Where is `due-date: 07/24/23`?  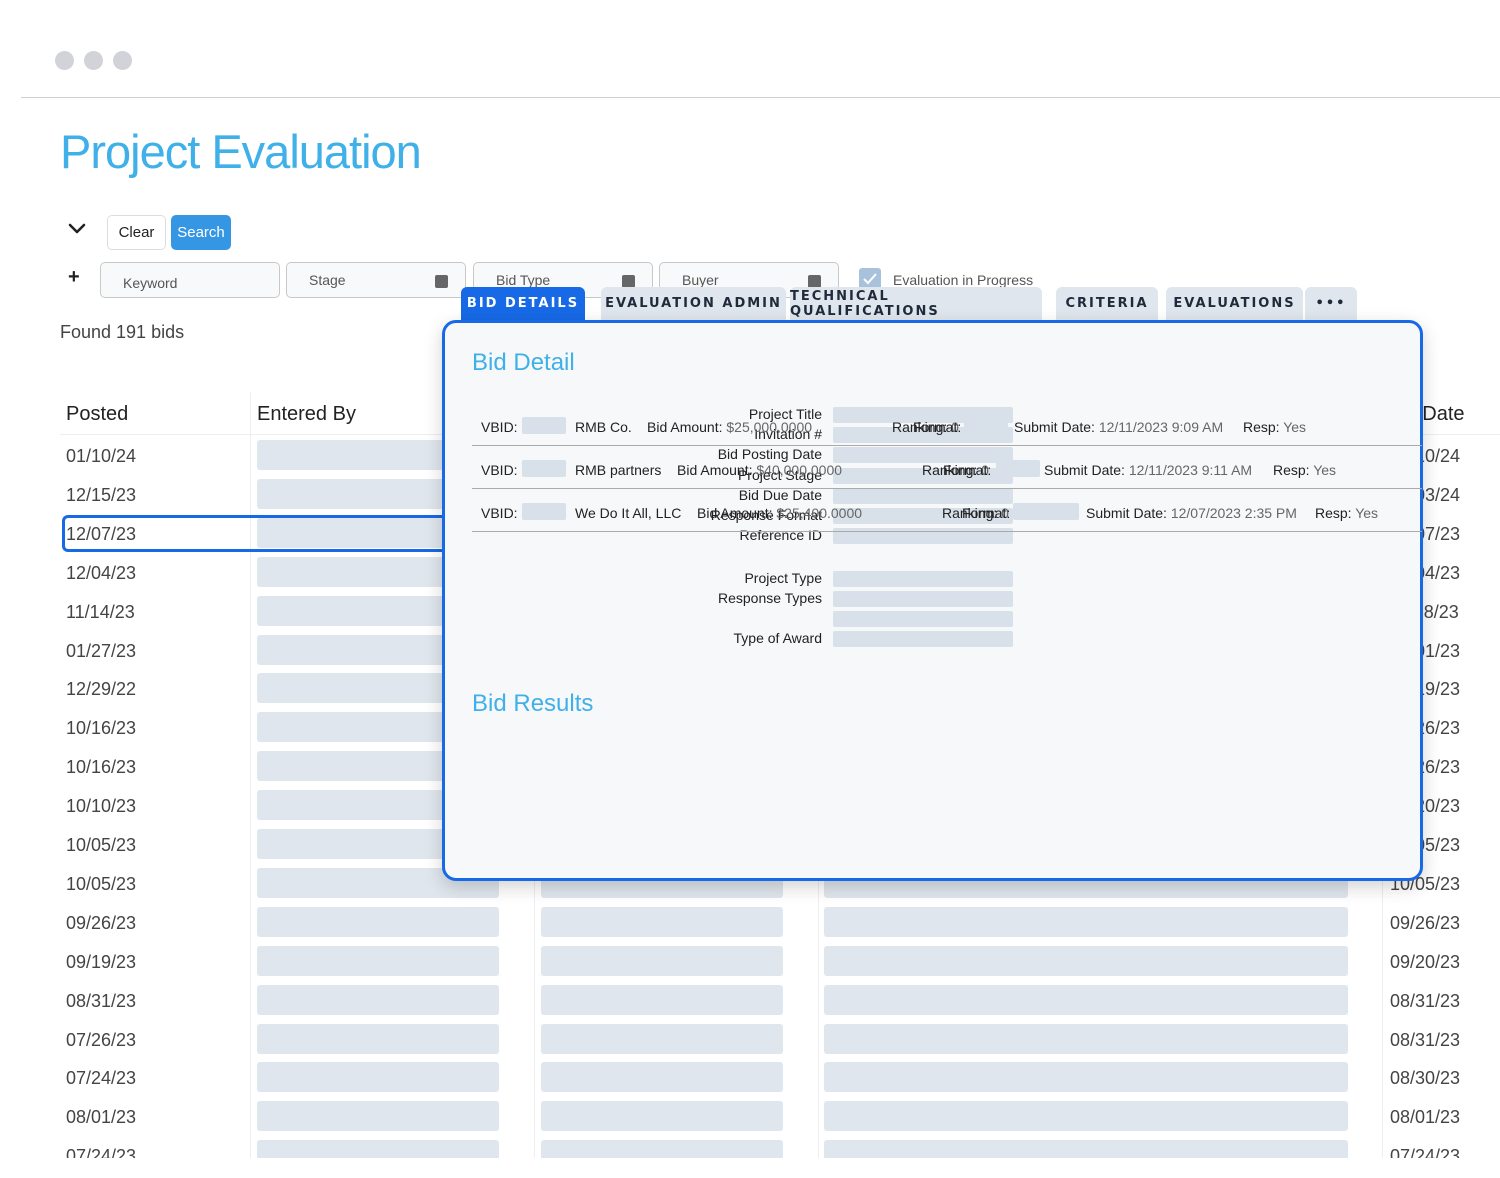 due-date: 07/24/23 is located at coordinates (1425, 1152).